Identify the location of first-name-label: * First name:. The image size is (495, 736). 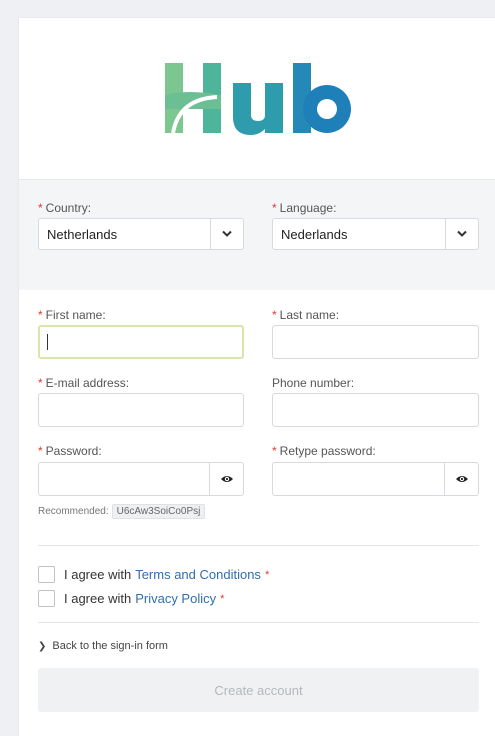
(72, 315).